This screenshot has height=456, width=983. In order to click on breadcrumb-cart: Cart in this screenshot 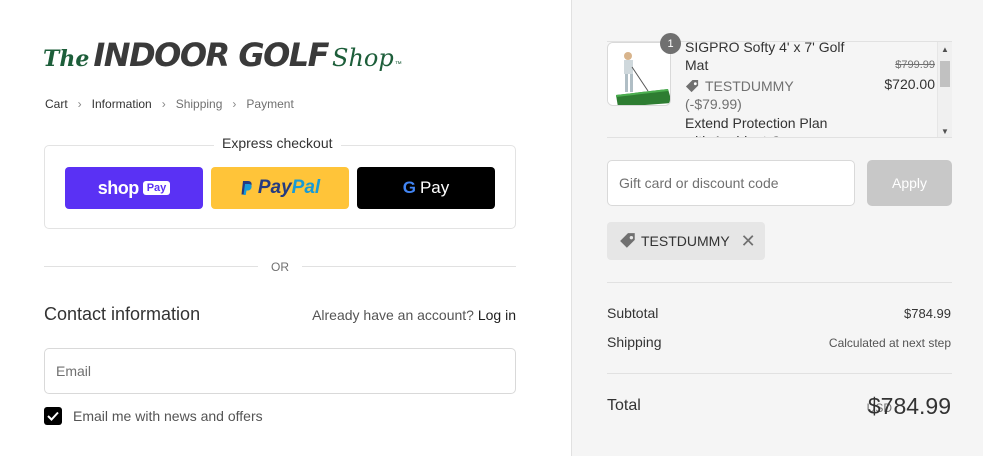, I will do `click(56, 104)`.